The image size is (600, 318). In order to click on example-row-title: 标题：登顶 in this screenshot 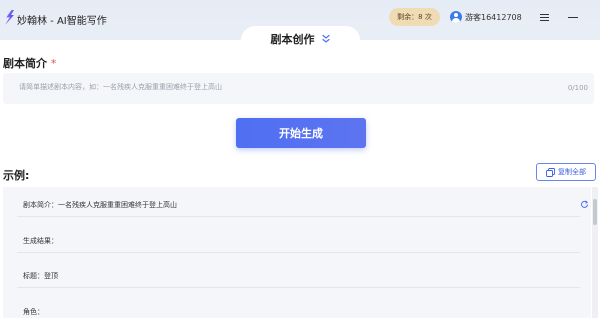, I will do `click(40, 276)`.